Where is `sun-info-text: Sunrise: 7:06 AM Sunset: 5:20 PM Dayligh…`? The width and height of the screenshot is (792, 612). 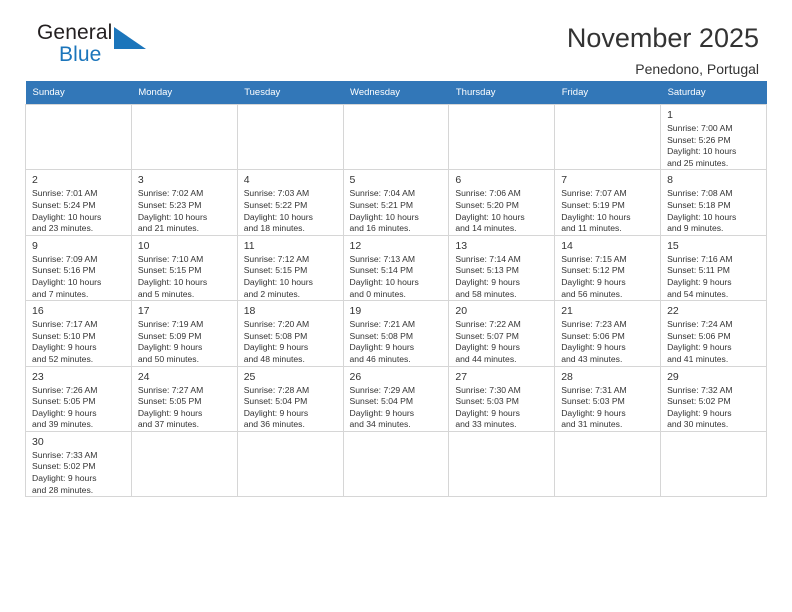 sun-info-text: Sunrise: 7:06 AM Sunset: 5:20 PM Dayligh… is located at coordinates (490, 211).